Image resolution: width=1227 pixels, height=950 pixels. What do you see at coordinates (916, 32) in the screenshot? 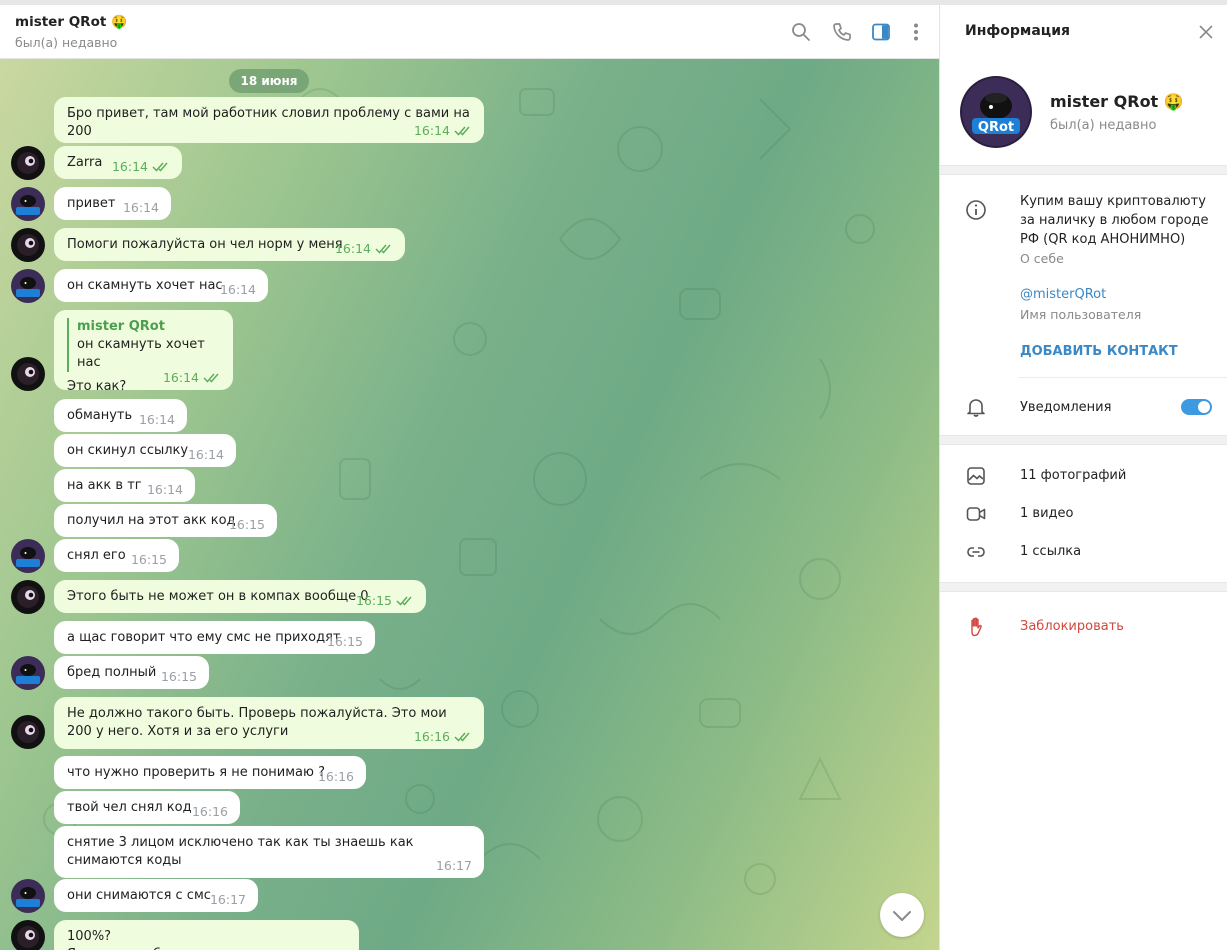
I see `more-vertical-icon` at bounding box center [916, 32].